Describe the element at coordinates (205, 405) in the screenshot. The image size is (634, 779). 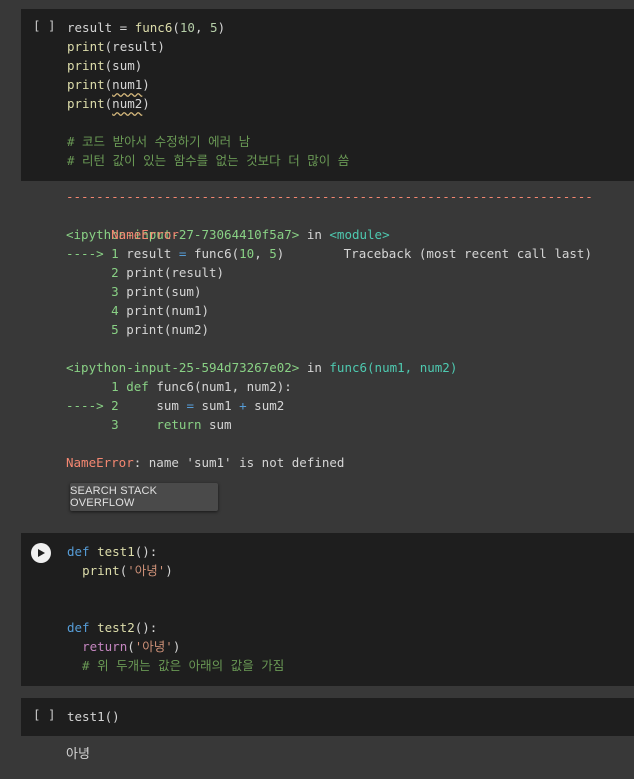
I see `line-code: sum = sum1 + sum2` at that location.